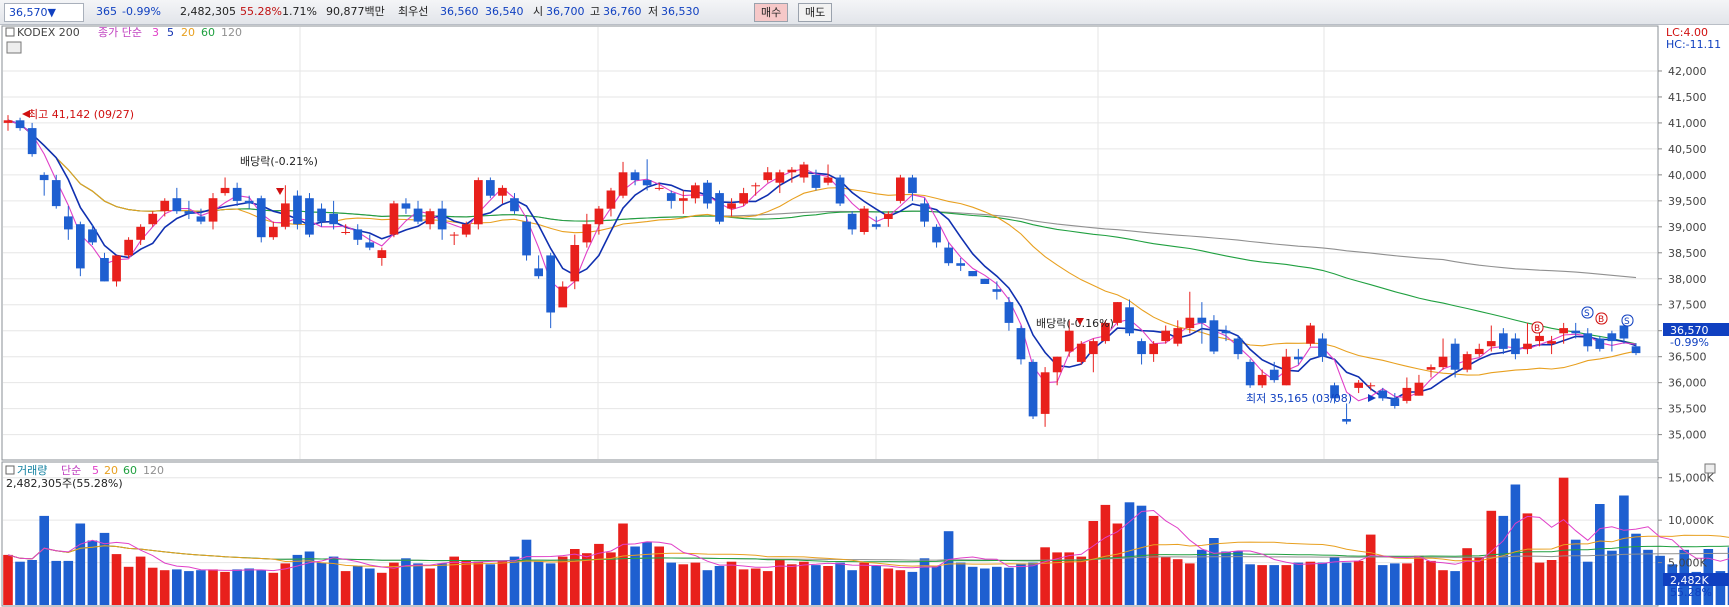  Describe the element at coordinates (111, 470) in the screenshot. I see `volume-ma-20: 20` at that location.